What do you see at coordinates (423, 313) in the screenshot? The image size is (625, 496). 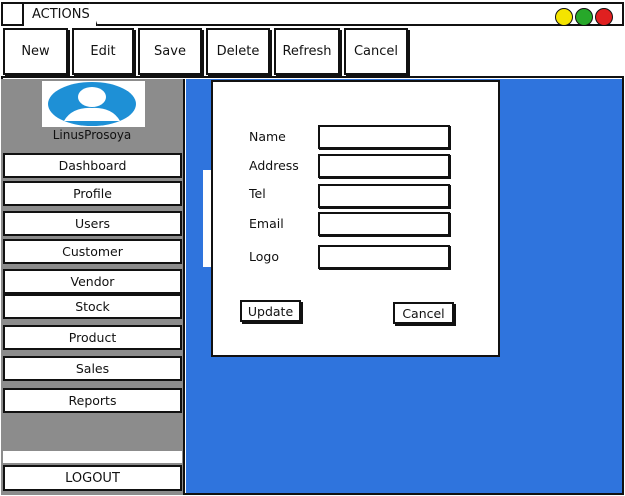 I see `form-cancel-button: Cancel` at bounding box center [423, 313].